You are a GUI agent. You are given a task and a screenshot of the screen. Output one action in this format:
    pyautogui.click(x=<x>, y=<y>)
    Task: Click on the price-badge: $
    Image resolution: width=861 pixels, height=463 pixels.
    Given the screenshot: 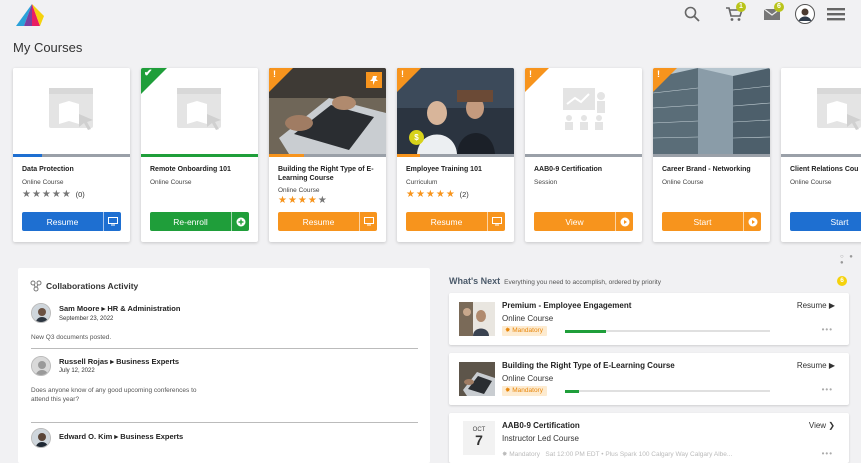 What is the action you would take?
    pyautogui.click(x=416, y=137)
    